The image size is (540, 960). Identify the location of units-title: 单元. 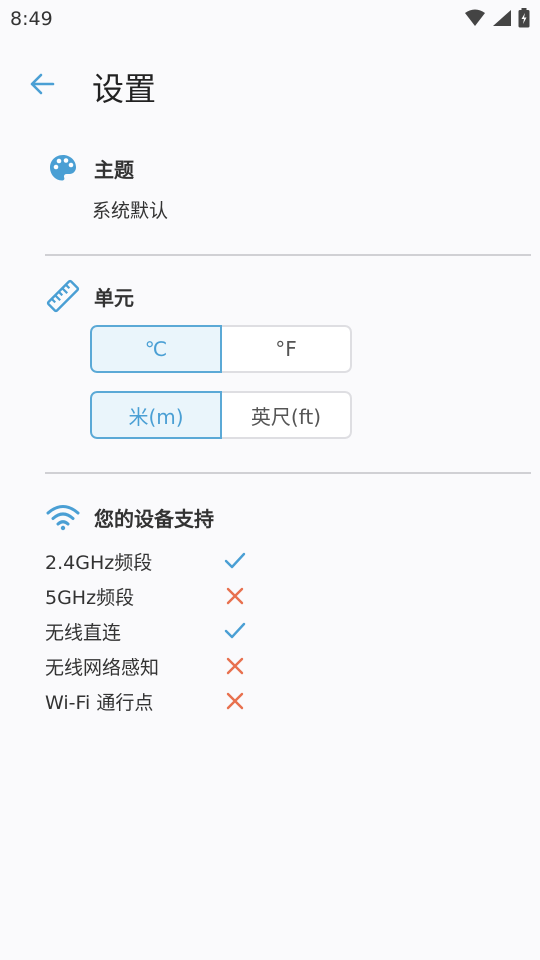
(114, 297).